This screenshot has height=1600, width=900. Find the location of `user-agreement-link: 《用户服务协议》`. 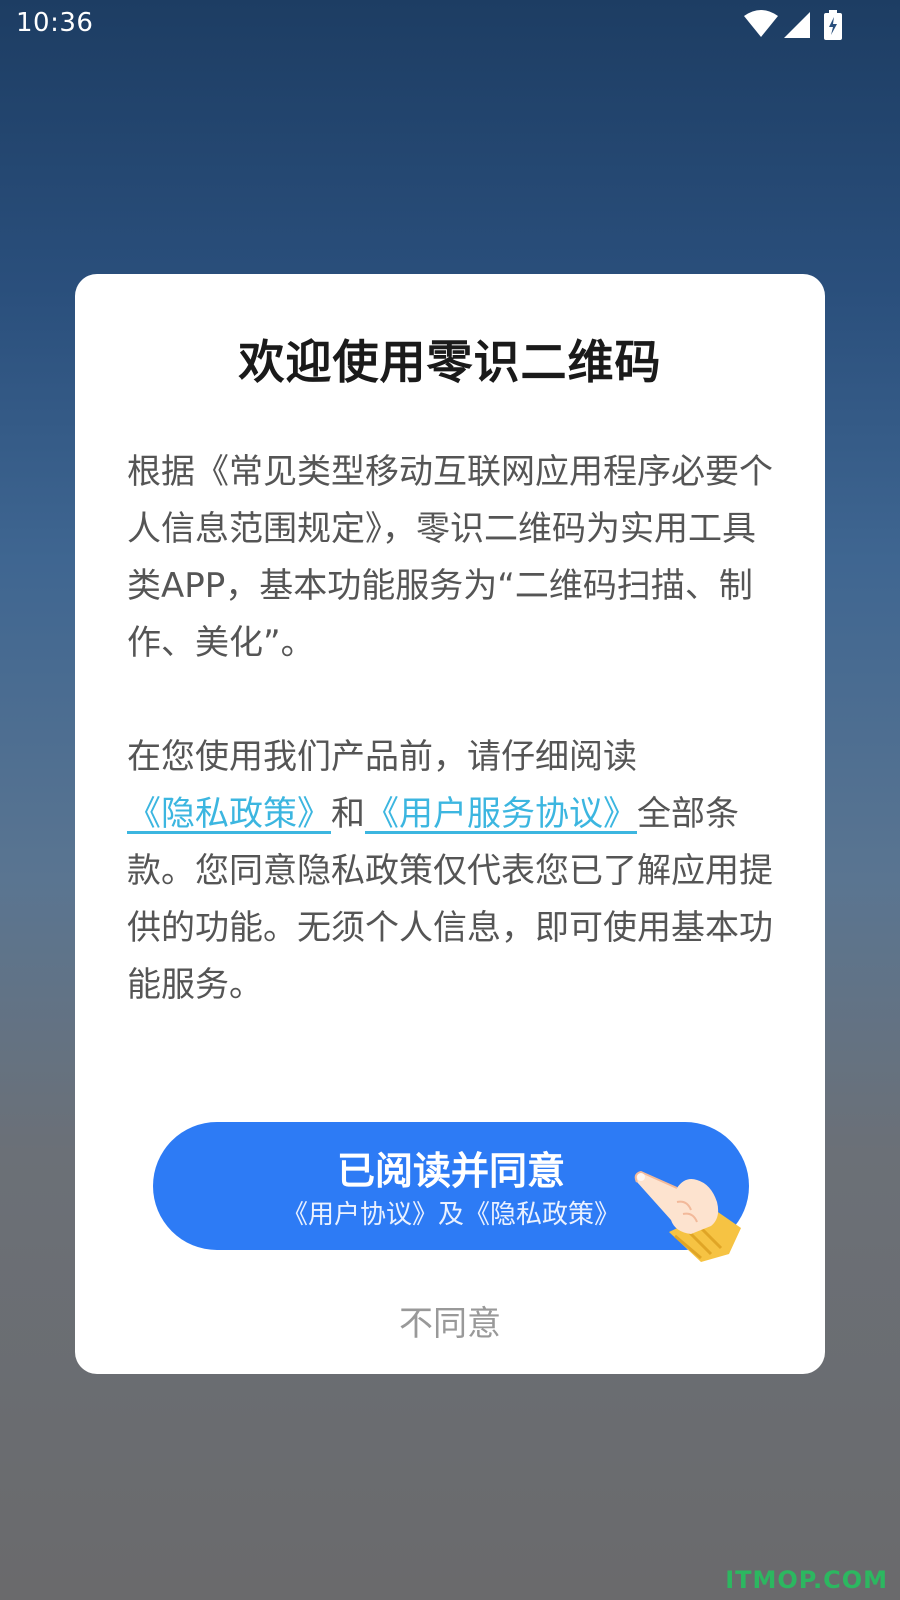

user-agreement-link: 《用户服务协议》 is located at coordinates (501, 814).